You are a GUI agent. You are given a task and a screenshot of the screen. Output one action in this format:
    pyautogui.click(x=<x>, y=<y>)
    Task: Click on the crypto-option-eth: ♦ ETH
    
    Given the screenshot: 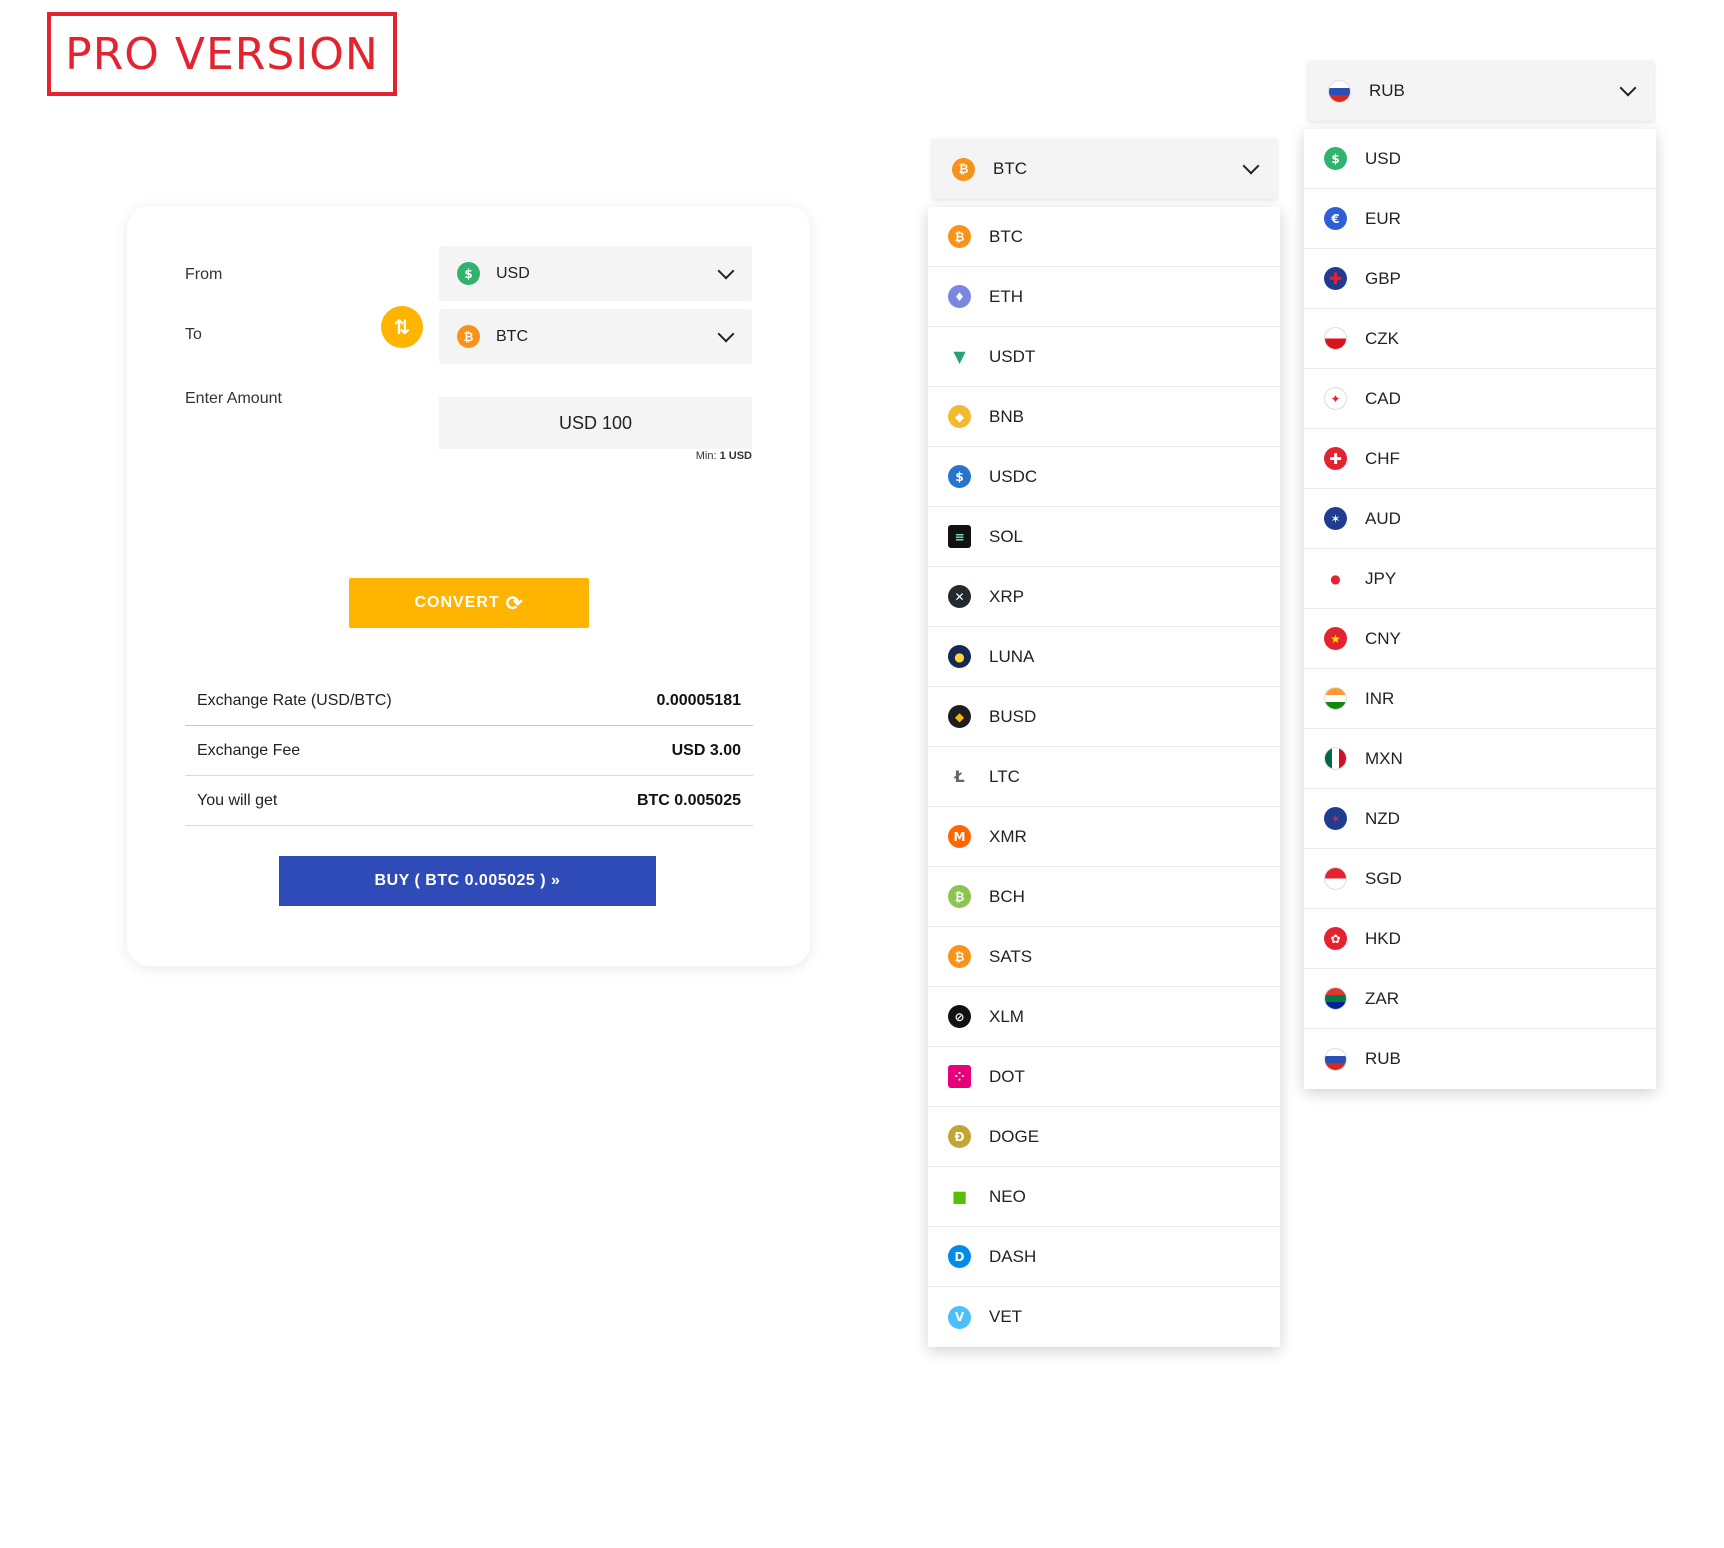 What is the action you would take?
    pyautogui.click(x=1104, y=297)
    